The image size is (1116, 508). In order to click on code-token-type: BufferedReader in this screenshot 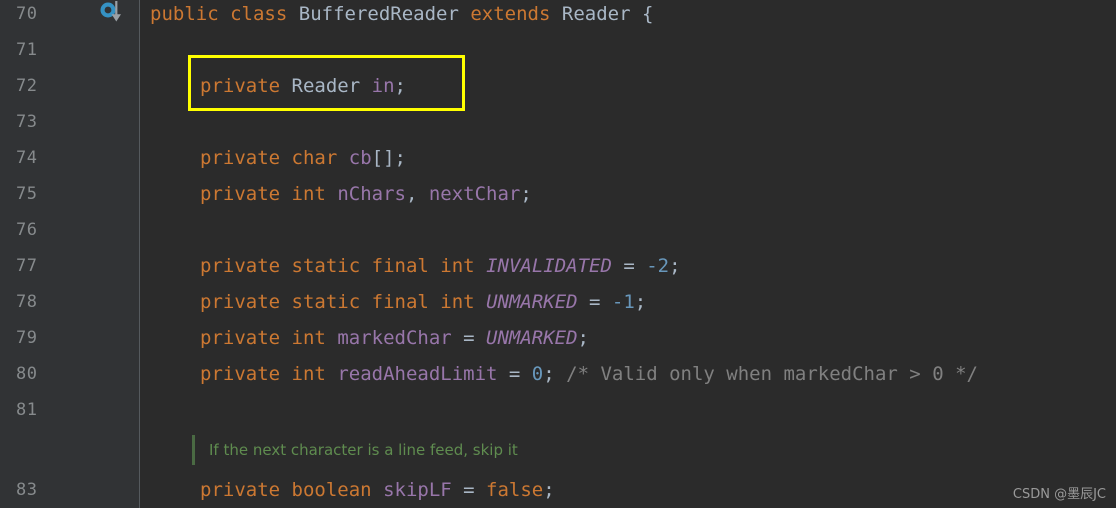, I will do `click(378, 14)`.